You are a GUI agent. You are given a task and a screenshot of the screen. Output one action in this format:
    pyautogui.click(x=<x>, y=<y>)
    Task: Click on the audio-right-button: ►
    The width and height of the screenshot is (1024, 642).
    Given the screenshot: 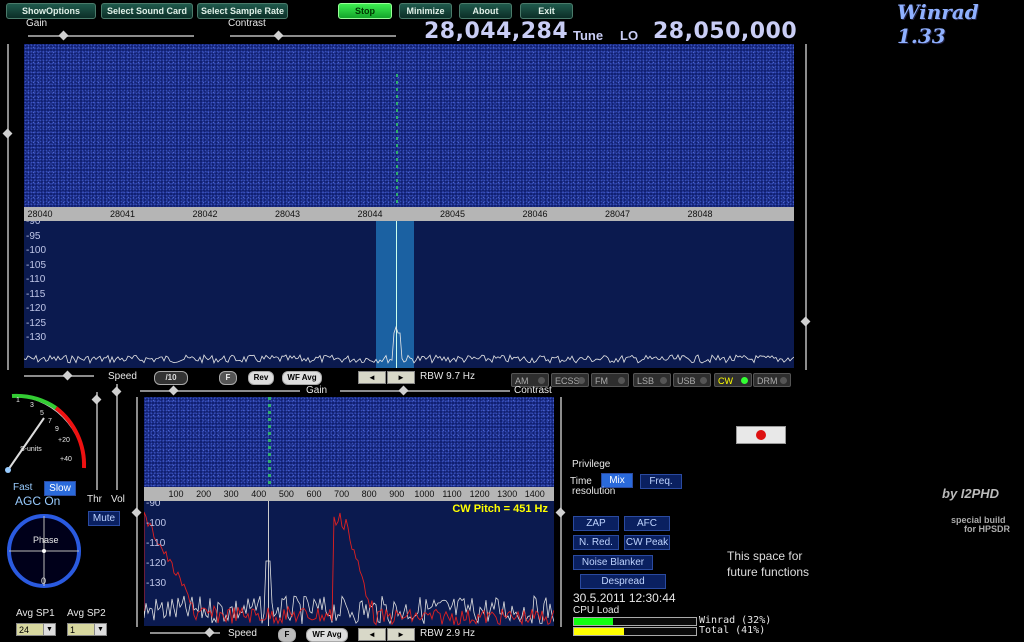 What is the action you would take?
    pyautogui.click(x=401, y=634)
    